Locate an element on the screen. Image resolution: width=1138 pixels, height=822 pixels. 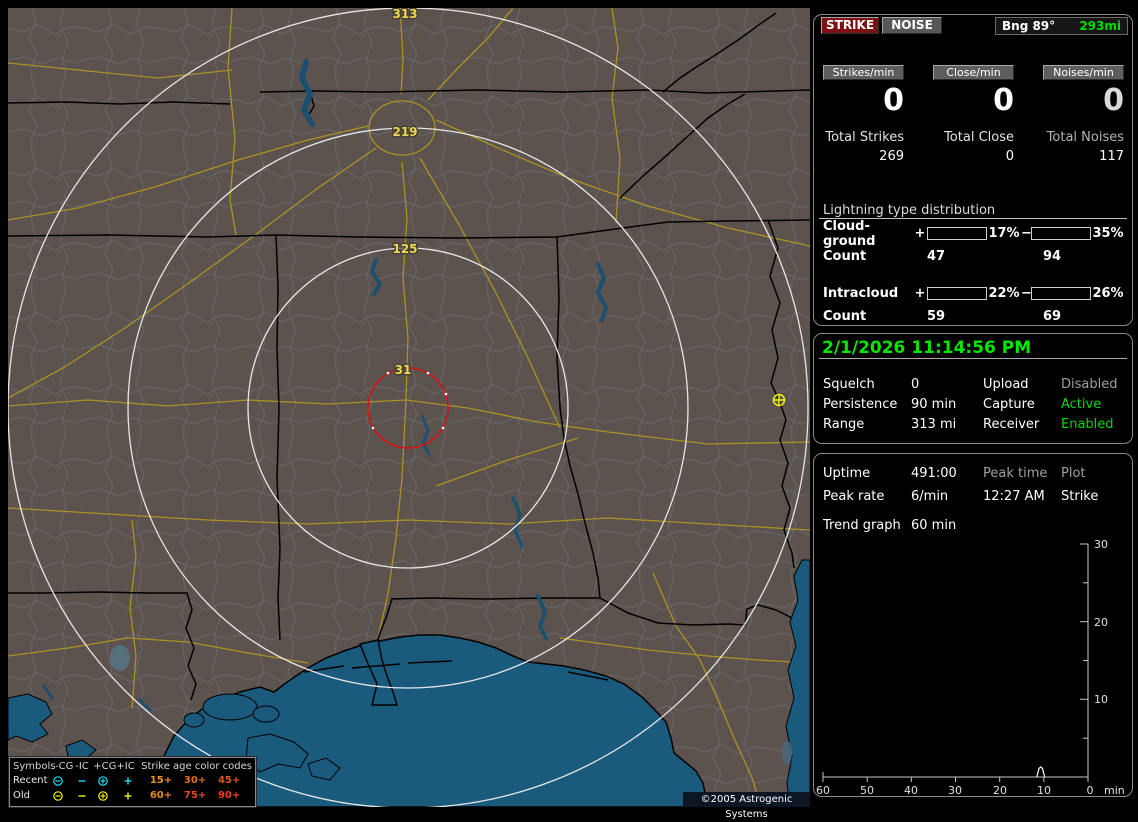
total-noises-value: 117 is located at coordinates (1111, 156).